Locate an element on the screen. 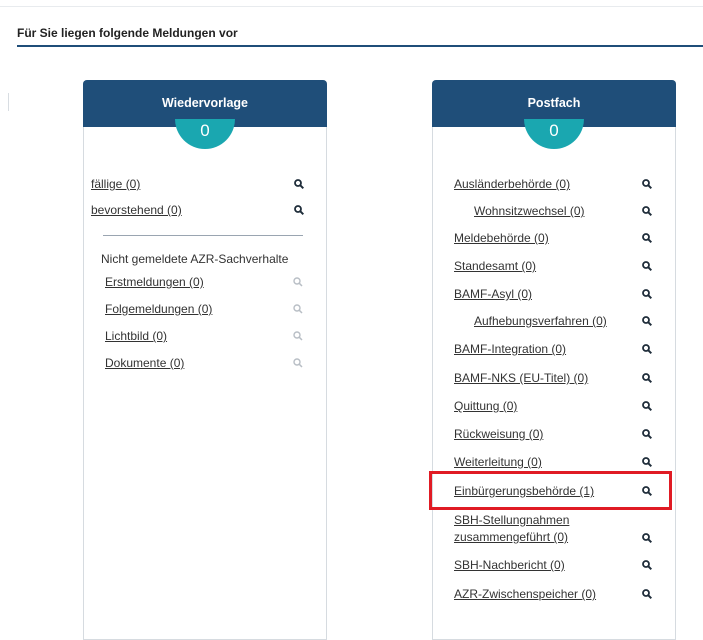  postfach-item-wohnsitzwechsel: Wohnsitzwechsel (0) is located at coordinates (561, 211).